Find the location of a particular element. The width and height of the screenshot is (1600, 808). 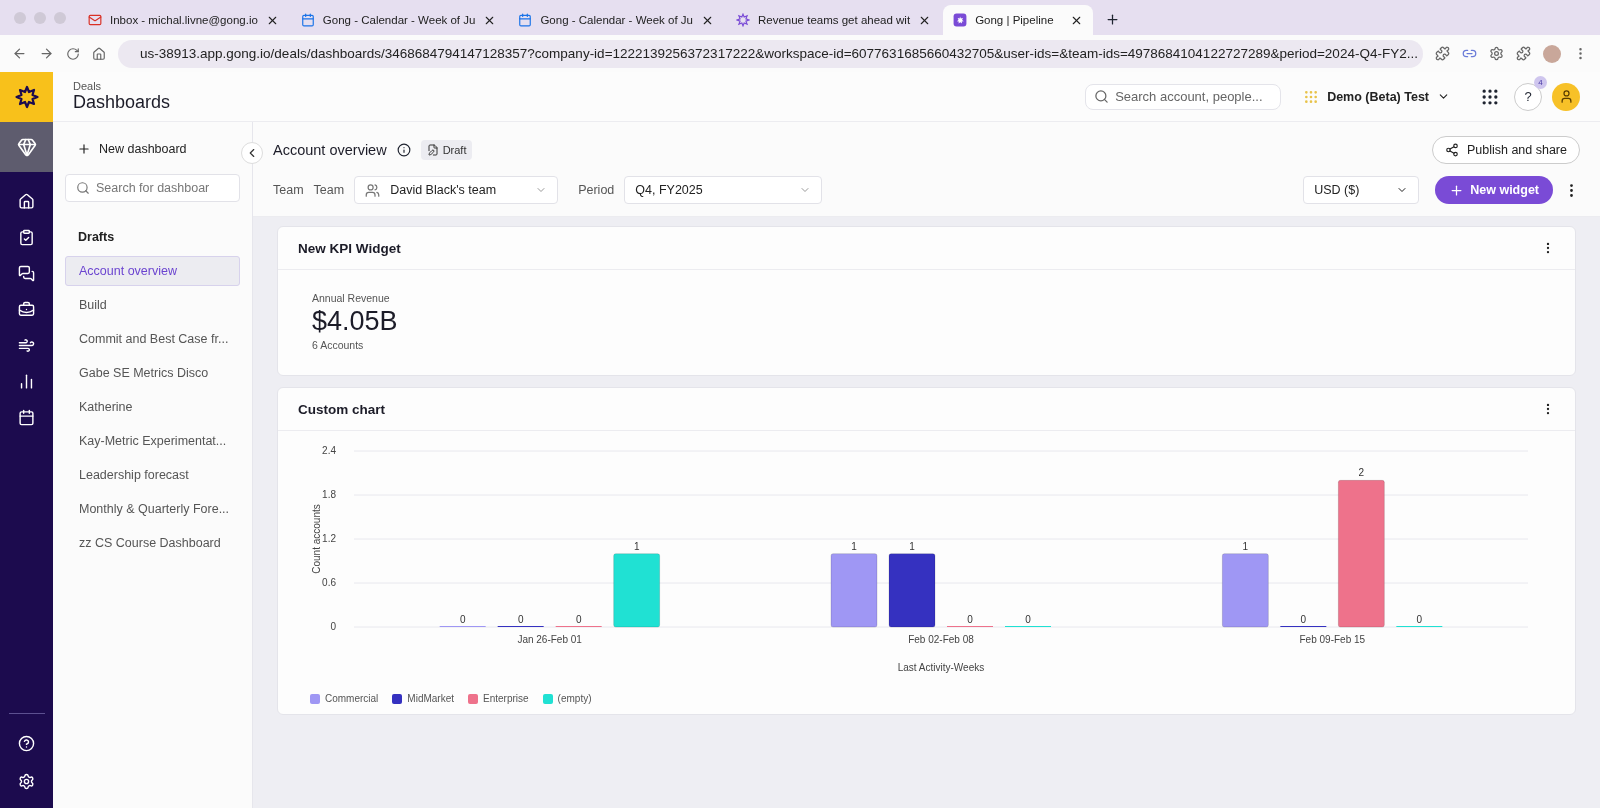

data-label: 2 is located at coordinates (1361, 473).